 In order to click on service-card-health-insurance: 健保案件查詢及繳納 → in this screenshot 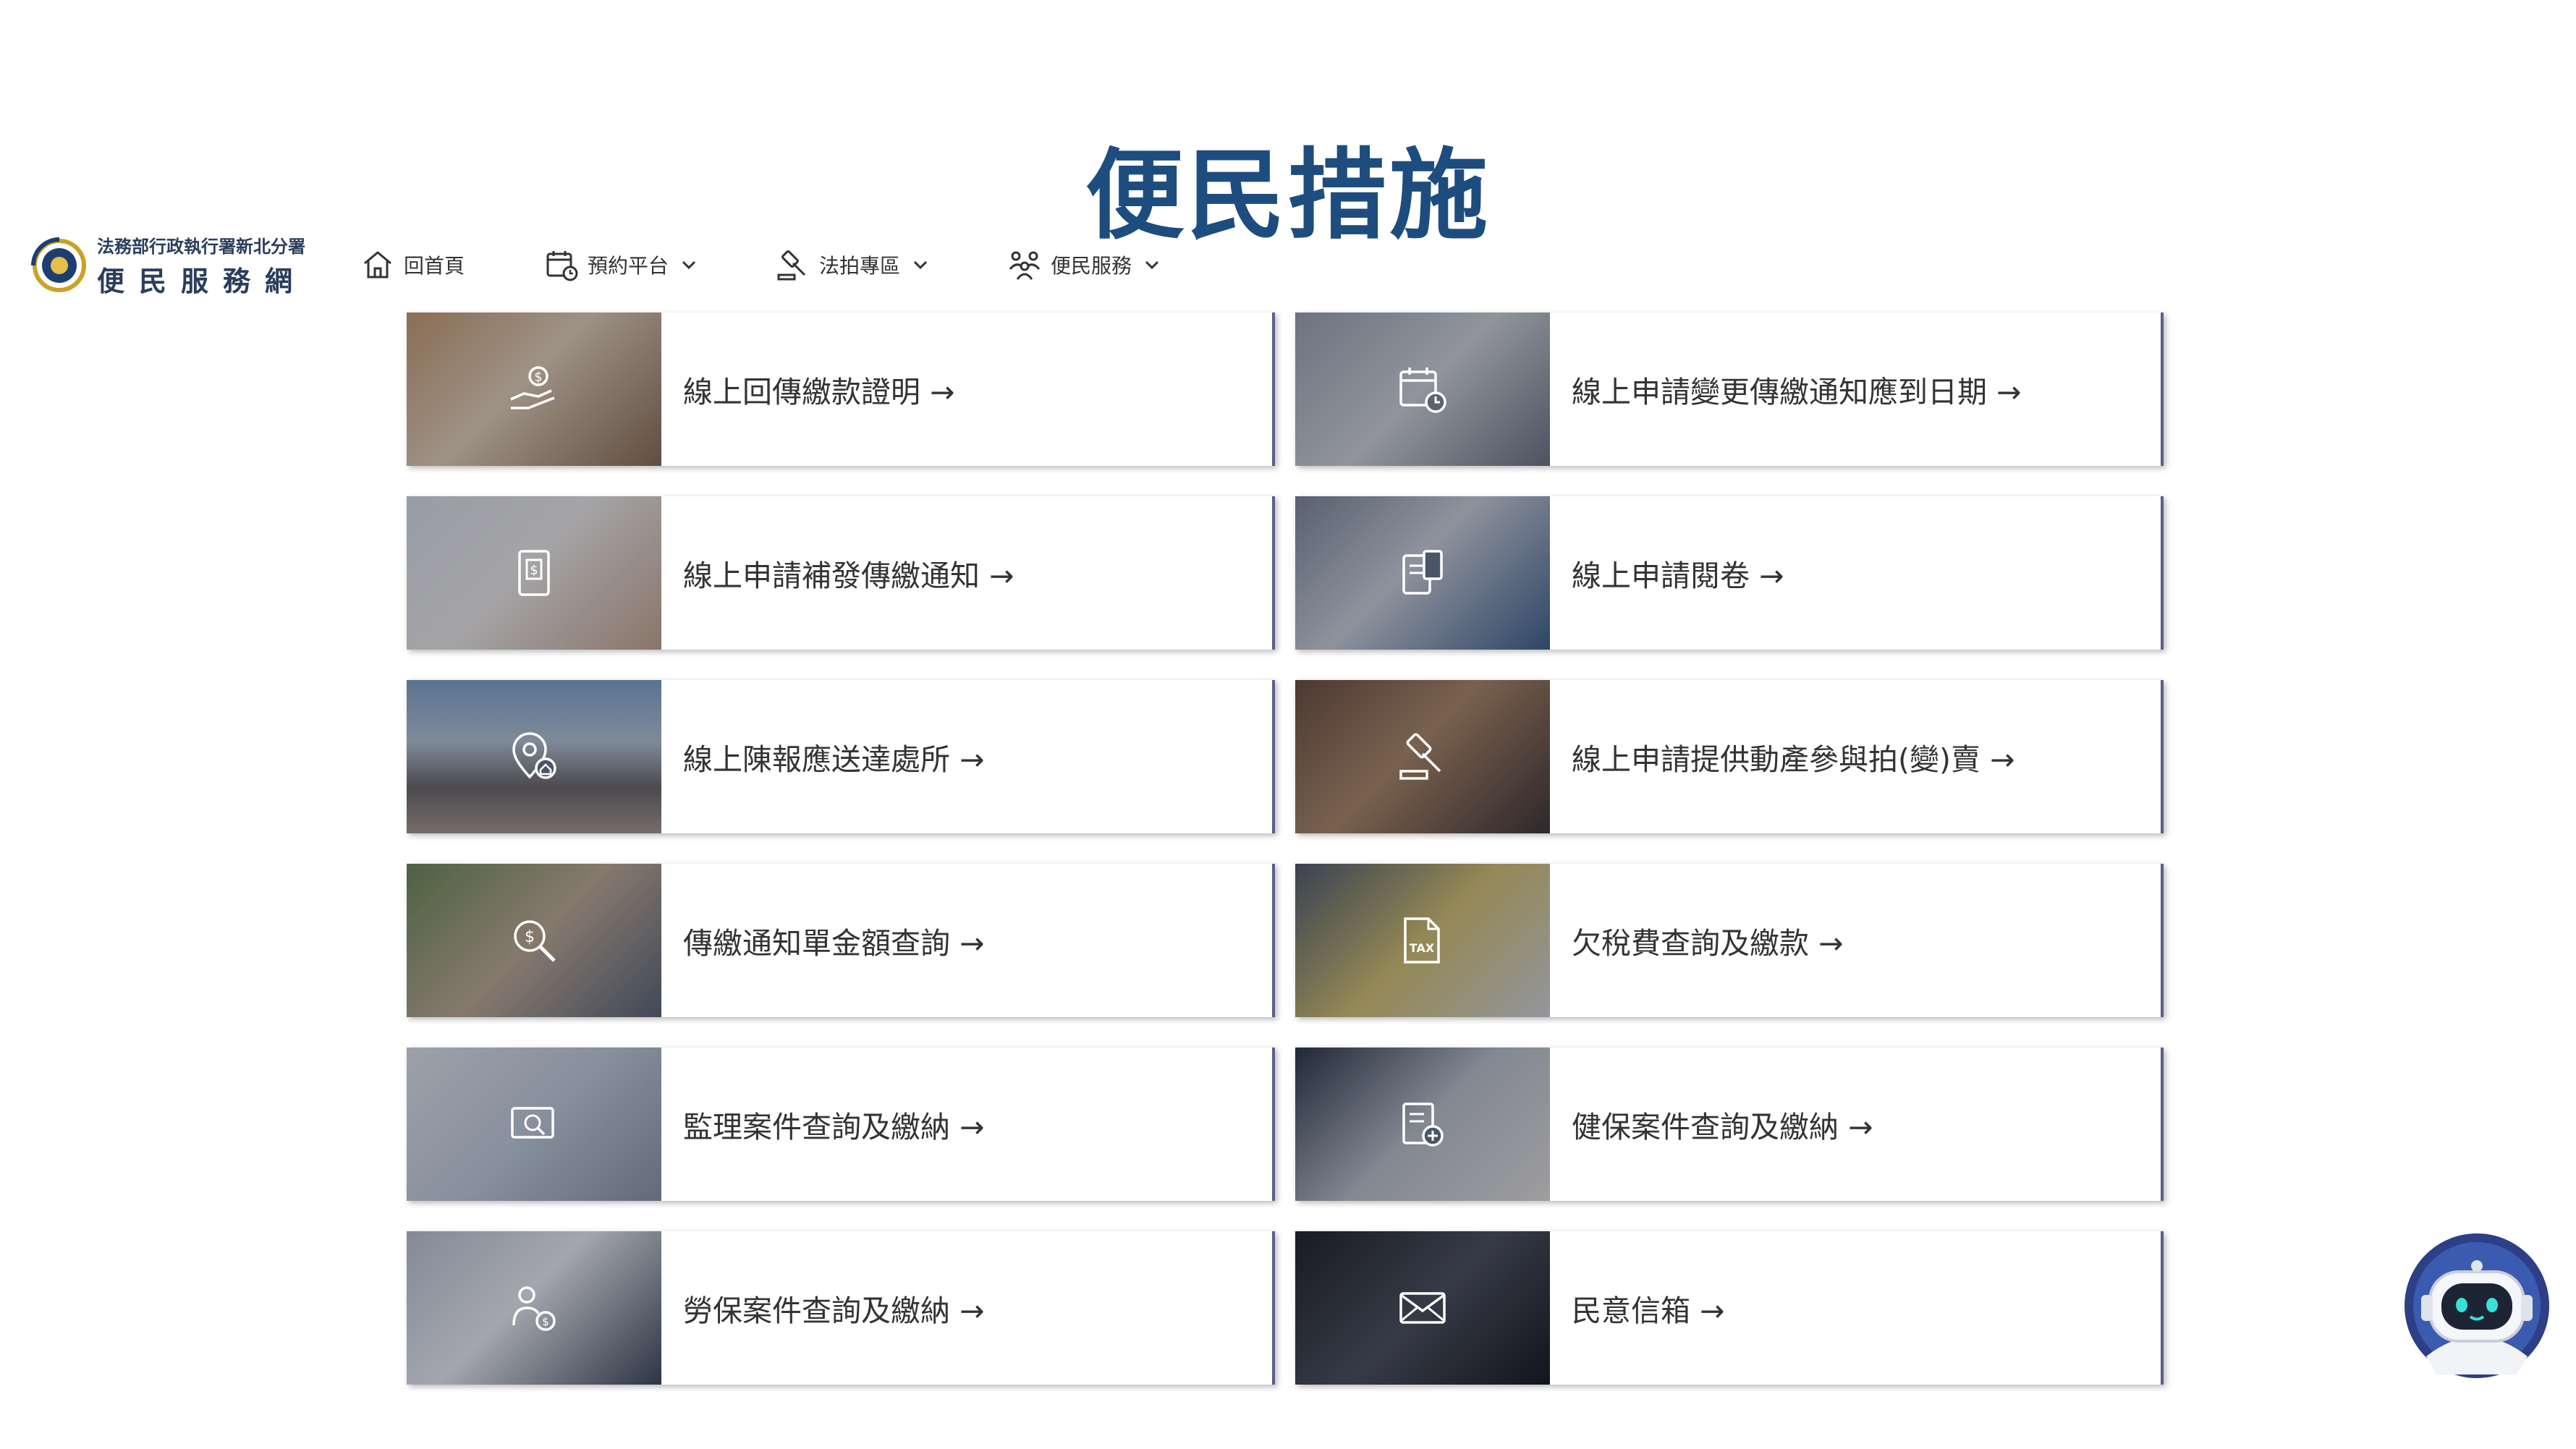, I will do `click(1729, 1125)`.